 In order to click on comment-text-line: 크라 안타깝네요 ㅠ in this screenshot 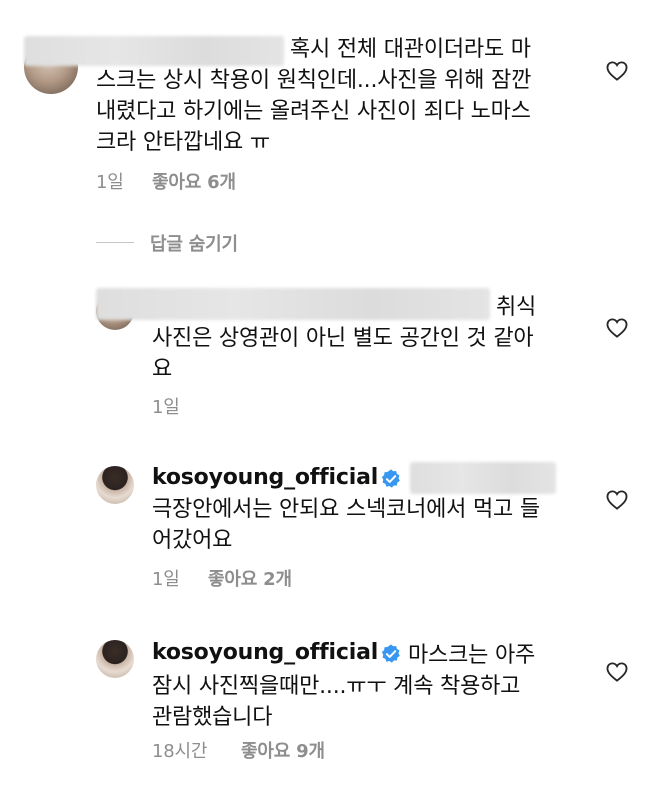, I will do `click(183, 142)`.